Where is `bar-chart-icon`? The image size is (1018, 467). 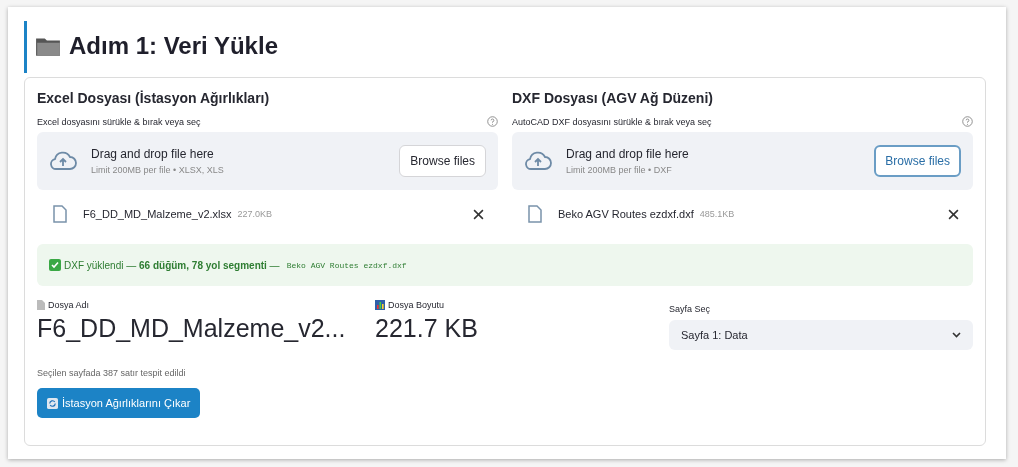
bar-chart-icon is located at coordinates (380, 305).